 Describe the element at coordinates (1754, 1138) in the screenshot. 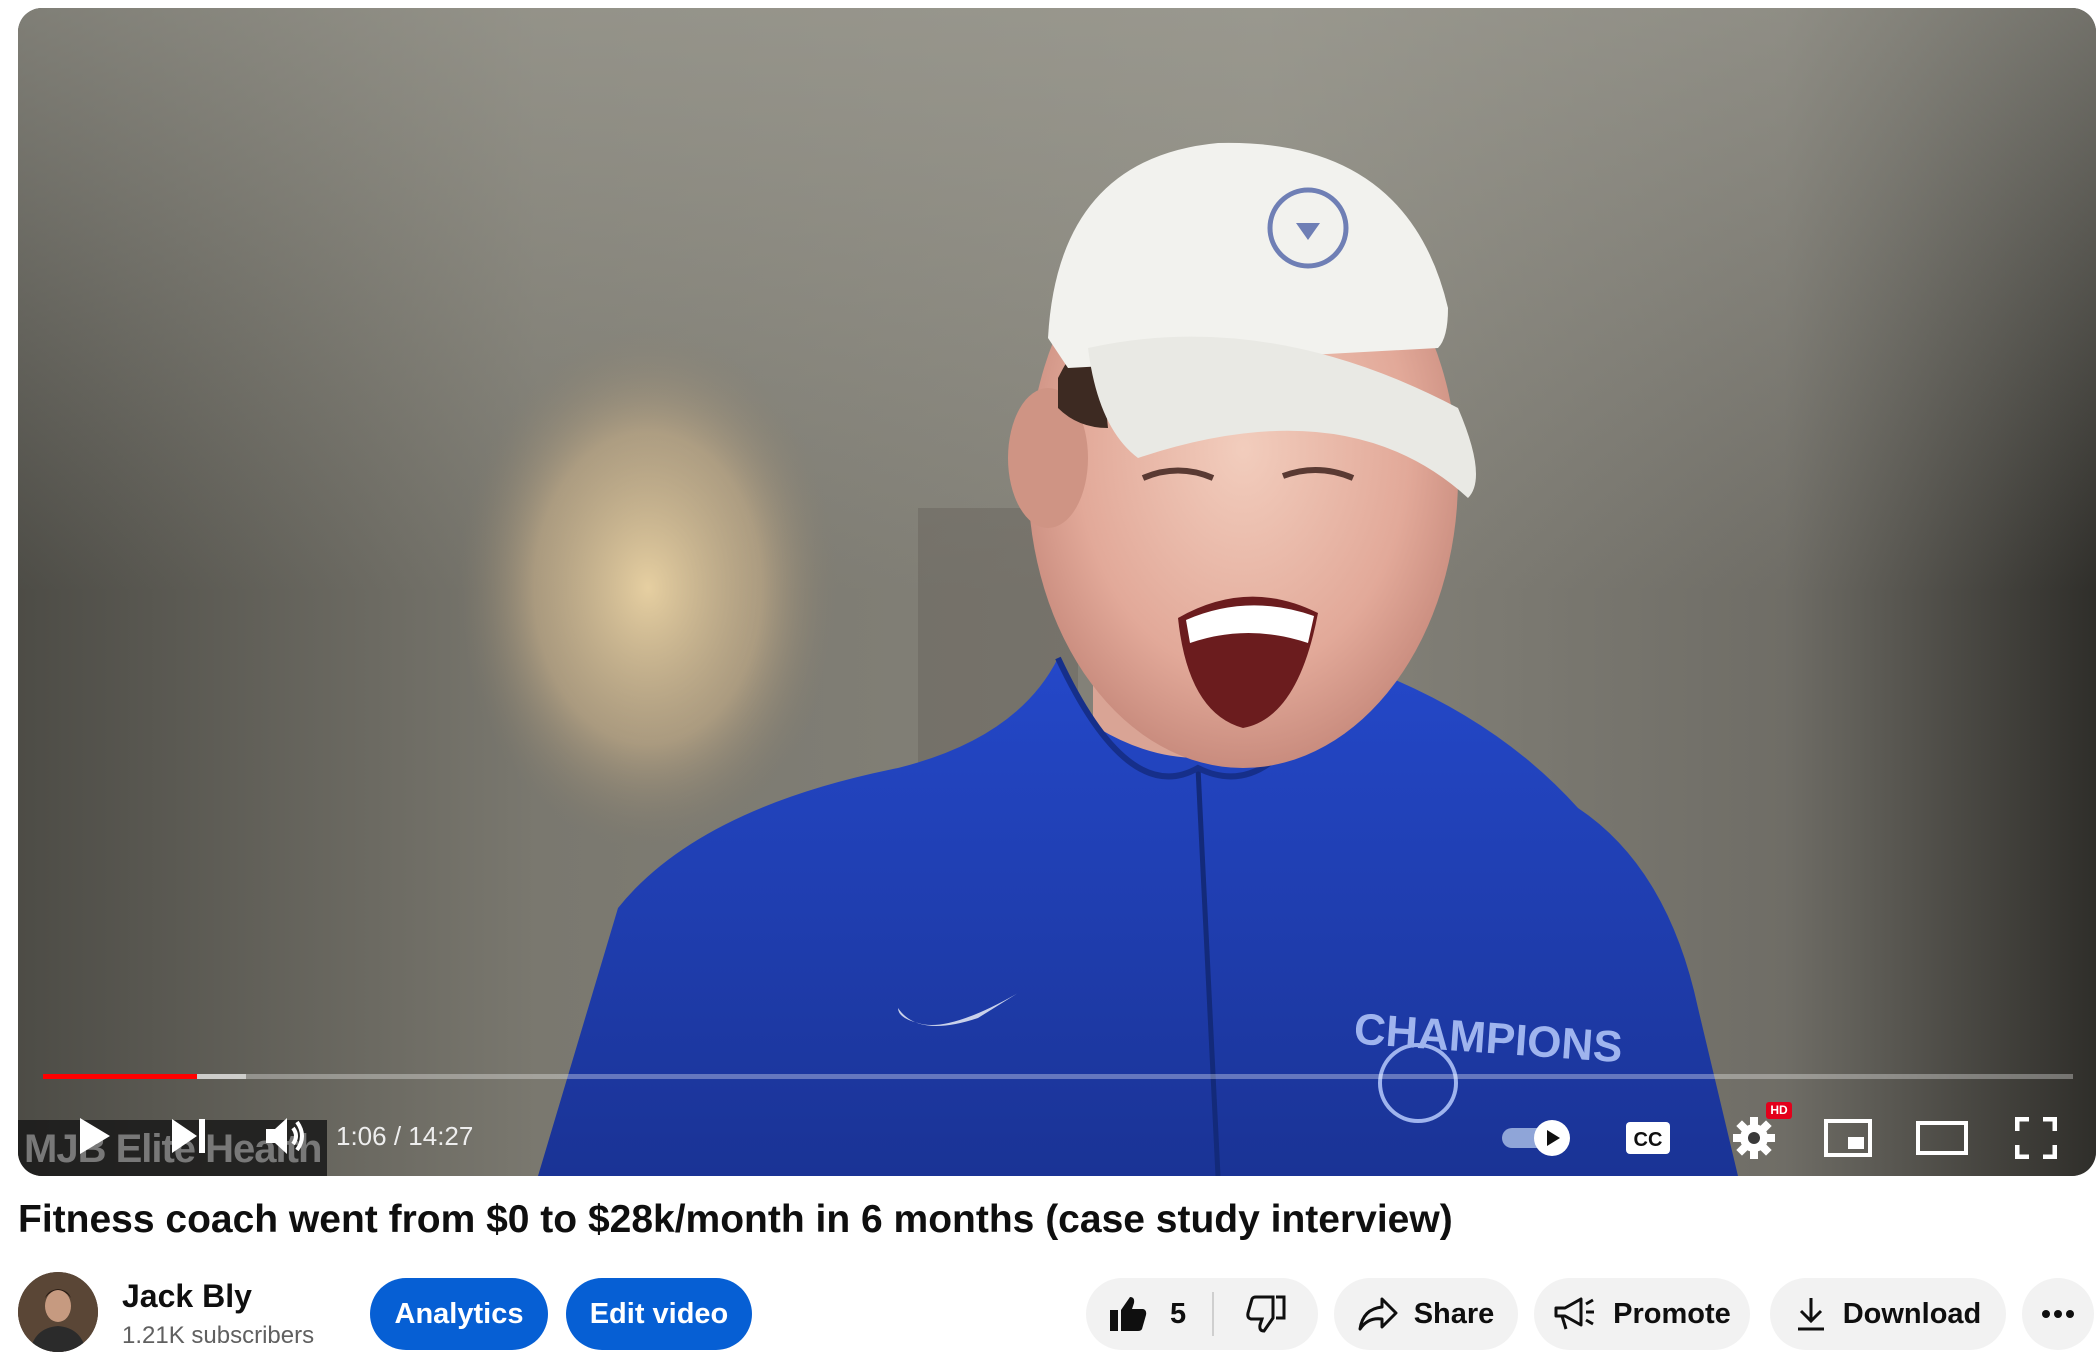

I see `gear-icon` at that location.